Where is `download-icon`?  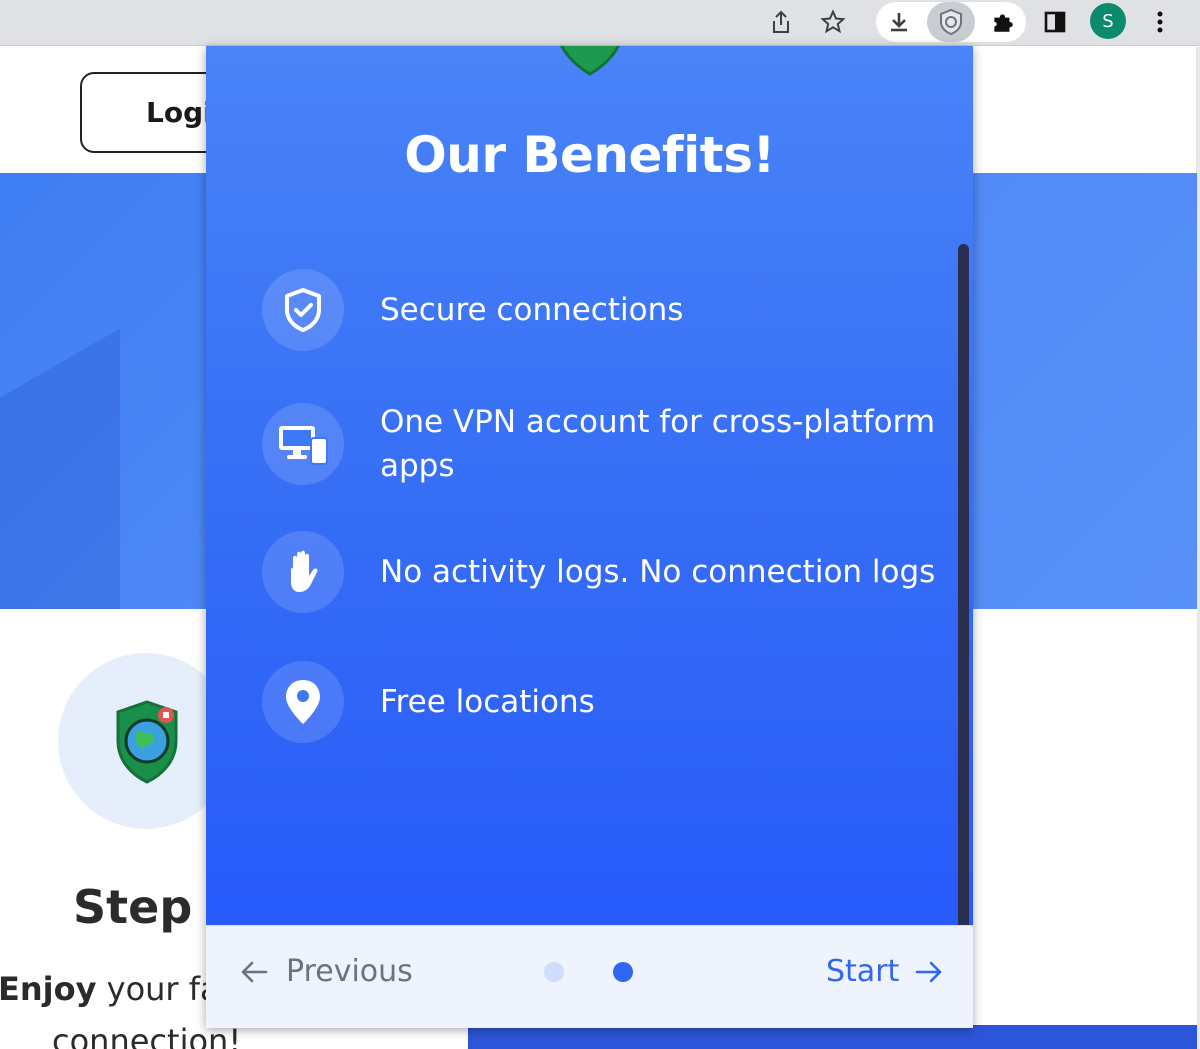
download-icon is located at coordinates (899, 22).